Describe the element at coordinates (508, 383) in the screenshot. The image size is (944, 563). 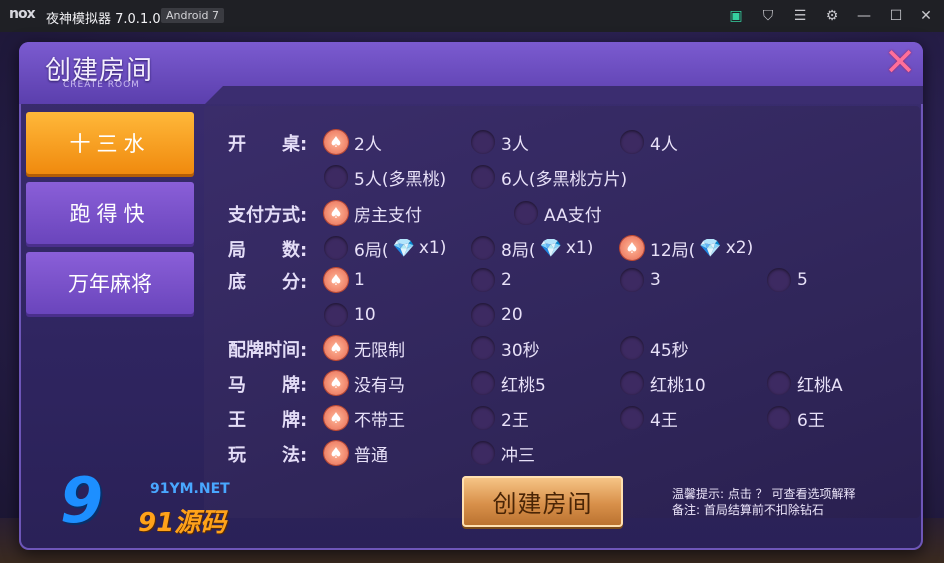
I see `option-horse-h5: 红桃5` at that location.